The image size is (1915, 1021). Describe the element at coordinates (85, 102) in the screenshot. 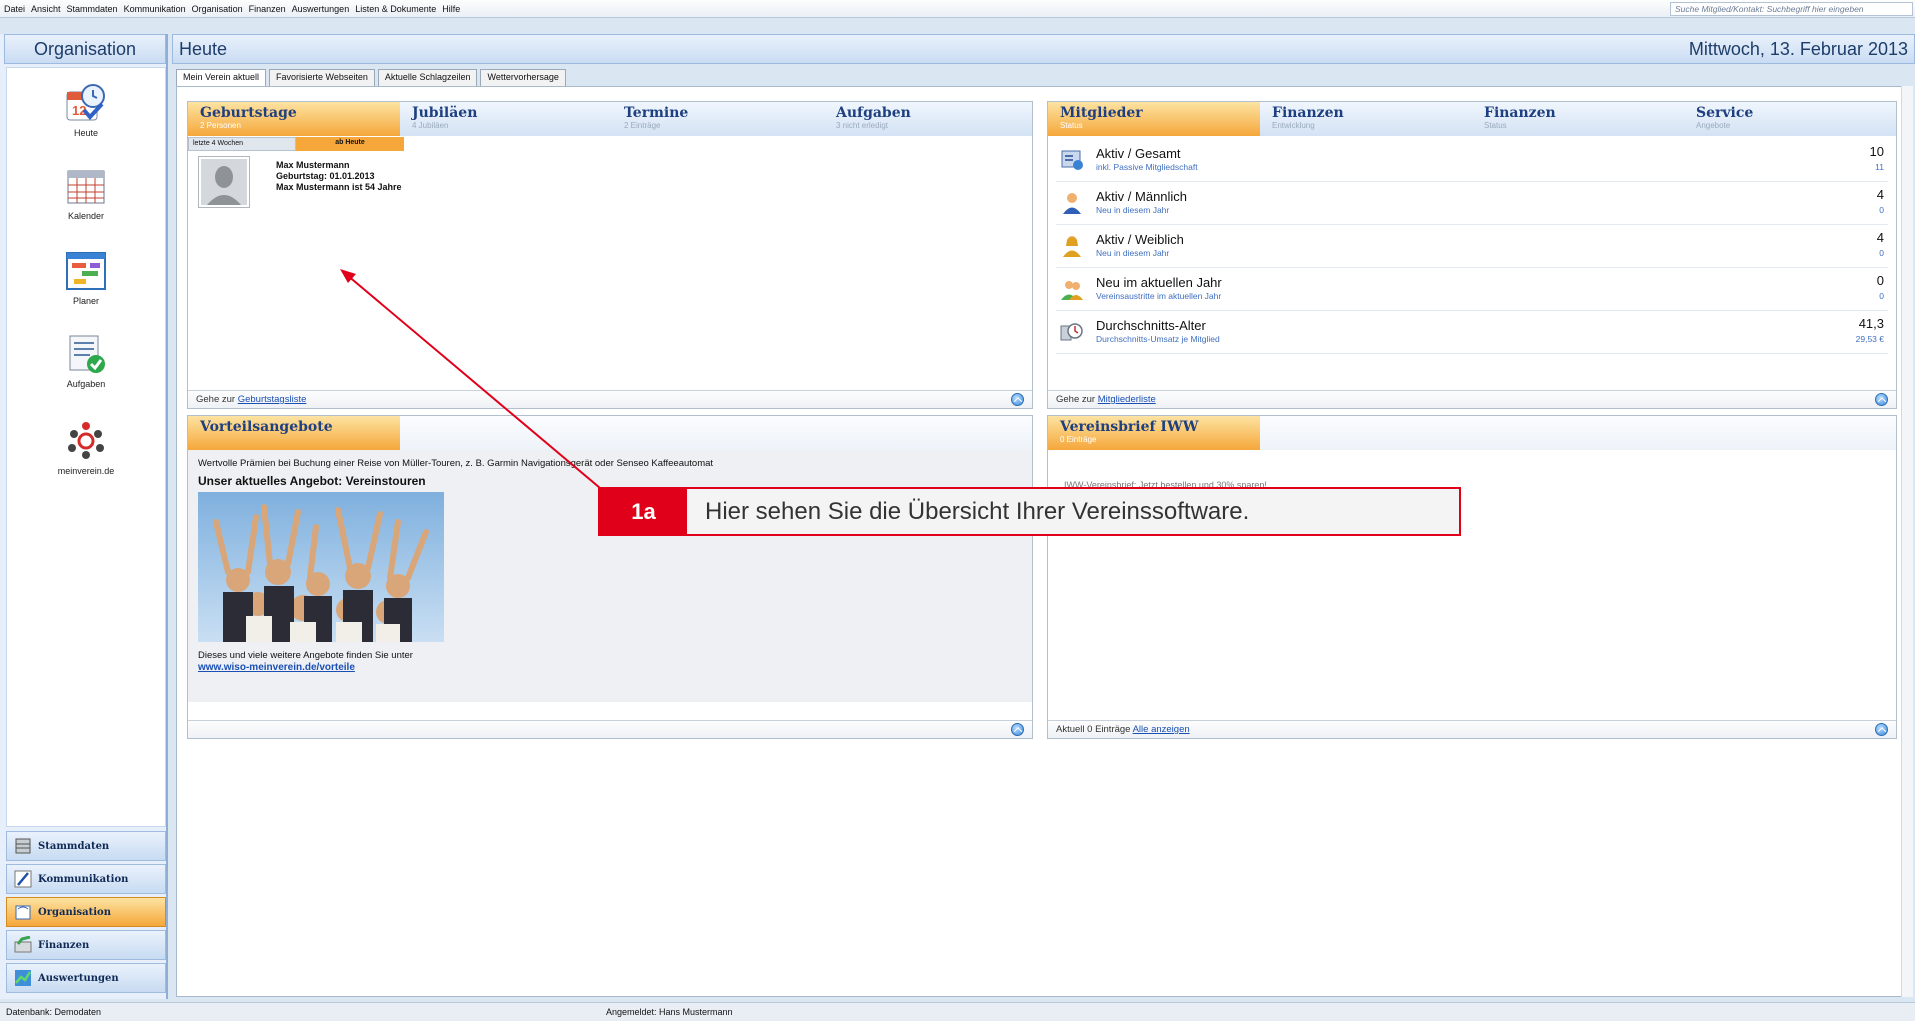

I see `clock-calendar-icon: 12` at that location.